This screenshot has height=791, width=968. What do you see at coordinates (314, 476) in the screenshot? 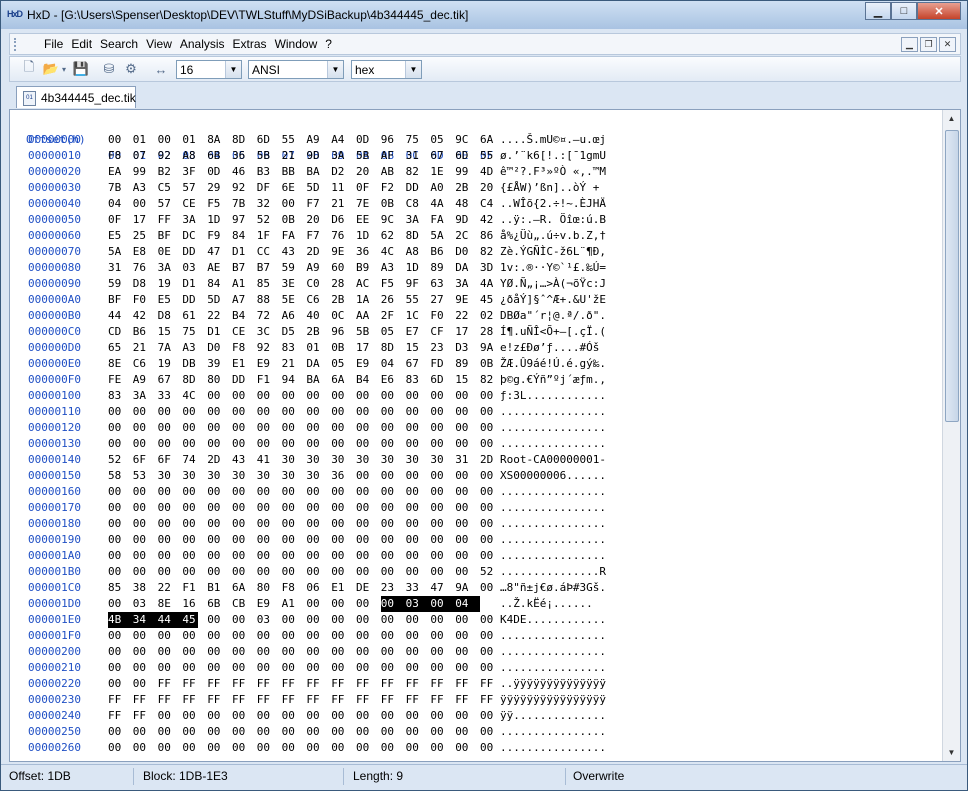
I see `hex-byte: 30` at bounding box center [314, 476].